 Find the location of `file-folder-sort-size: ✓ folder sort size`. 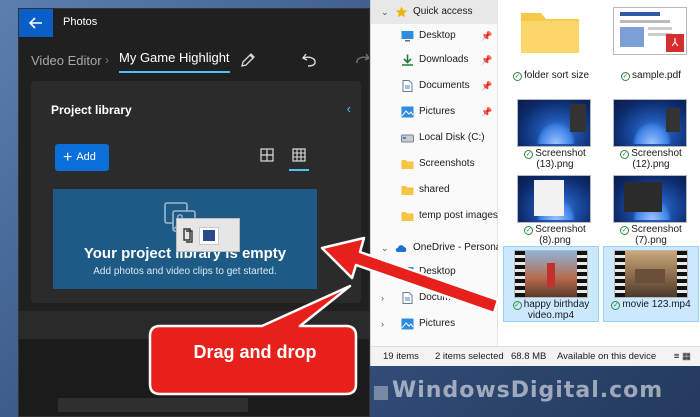

file-folder-sort-size: ✓ folder sort size is located at coordinates (551, 42).